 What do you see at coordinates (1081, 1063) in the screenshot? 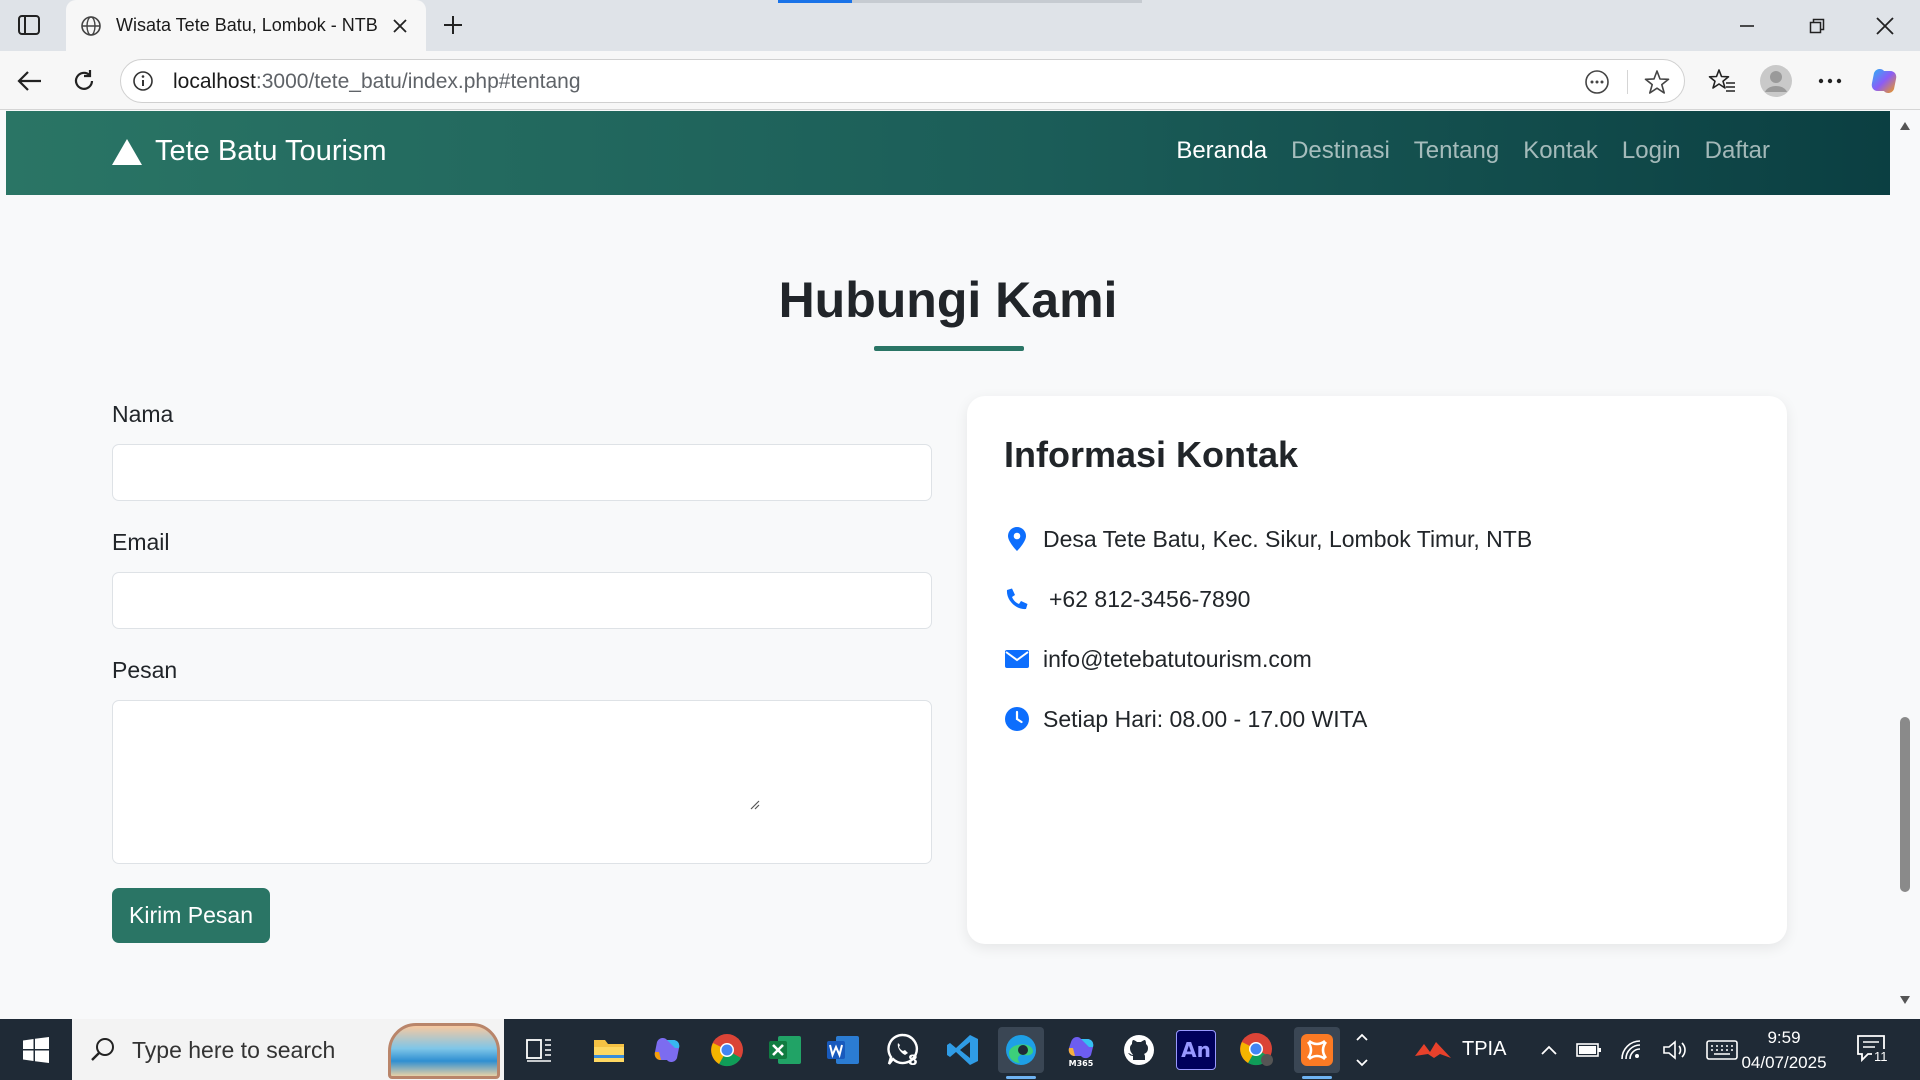
I see `svg-text: M365` at bounding box center [1081, 1063].